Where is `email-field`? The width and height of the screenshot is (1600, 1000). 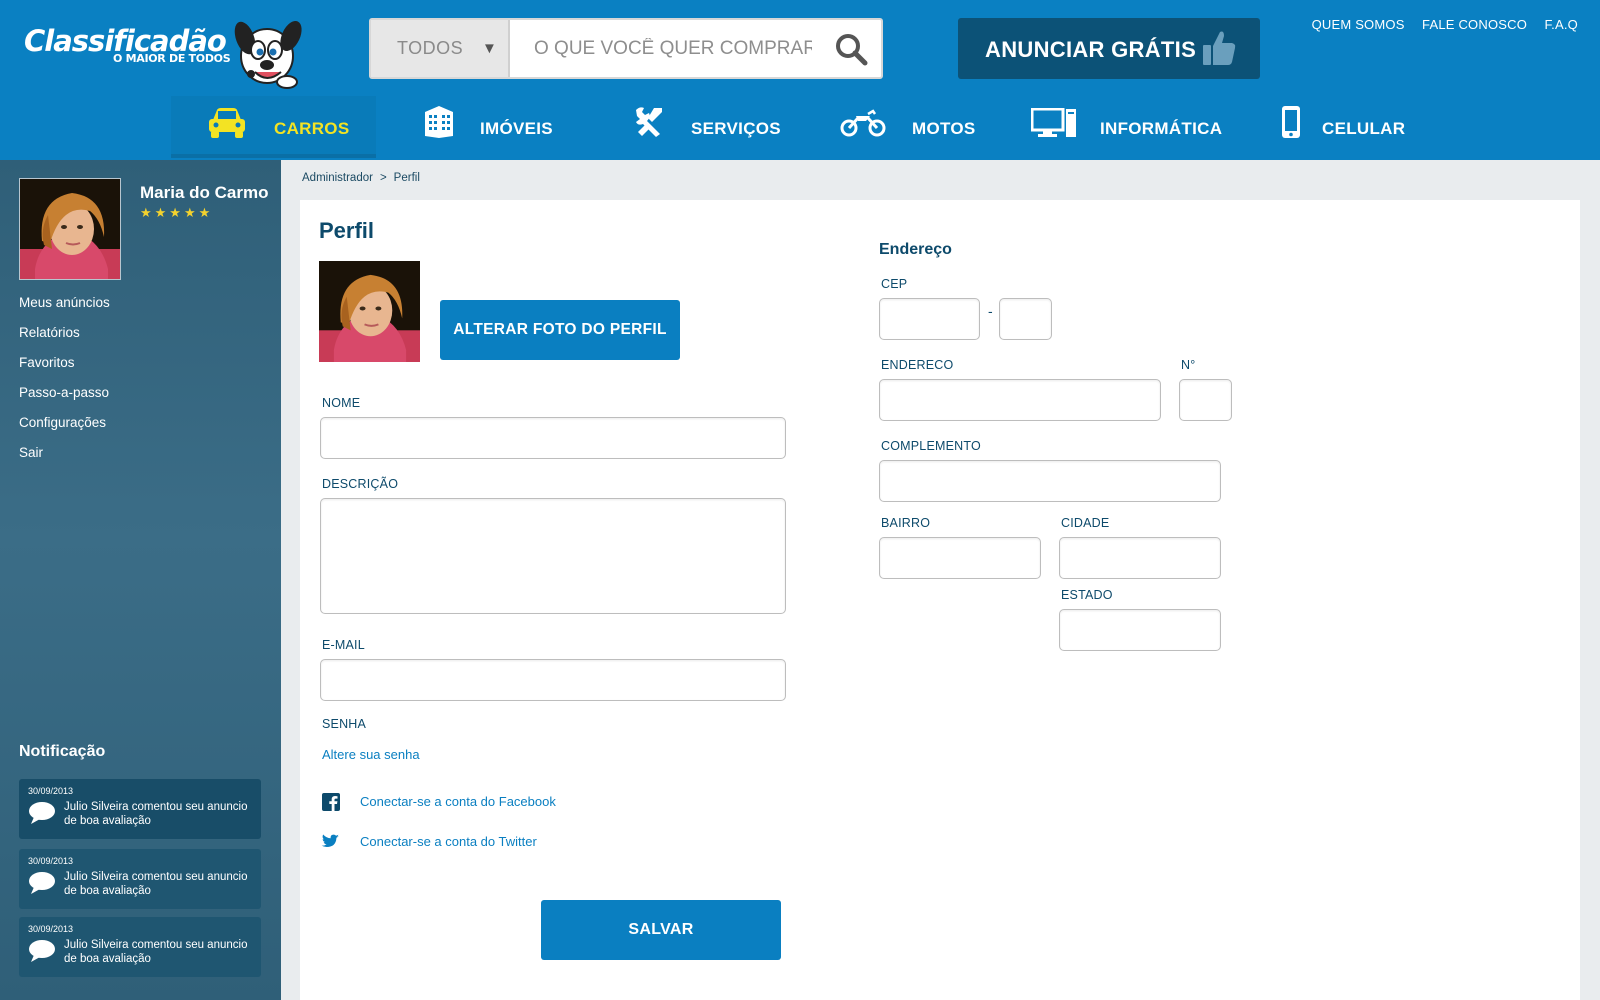 email-field is located at coordinates (553, 680).